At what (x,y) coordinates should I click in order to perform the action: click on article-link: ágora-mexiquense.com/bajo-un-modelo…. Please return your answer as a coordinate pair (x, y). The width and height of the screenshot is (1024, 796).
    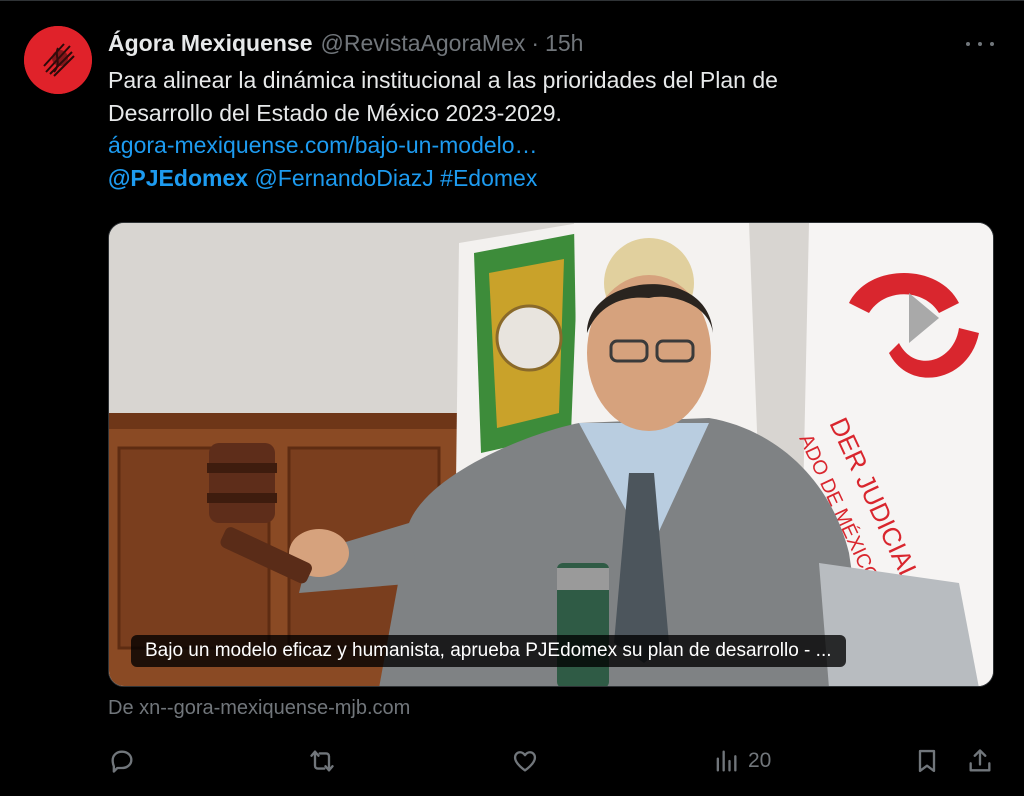
    Looking at the image, I should click on (323, 145).